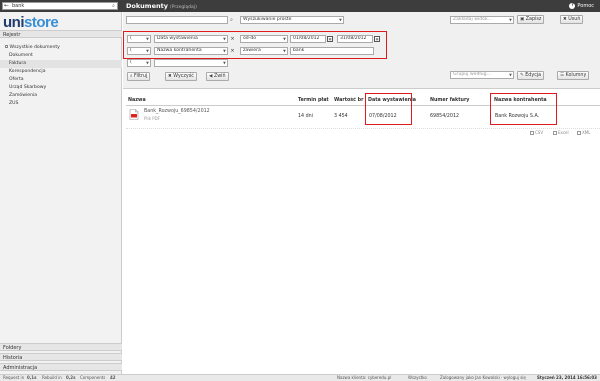 This screenshot has width=600, height=381. What do you see at coordinates (363, 105) in the screenshot?
I see `table-header-divider` at bounding box center [363, 105].